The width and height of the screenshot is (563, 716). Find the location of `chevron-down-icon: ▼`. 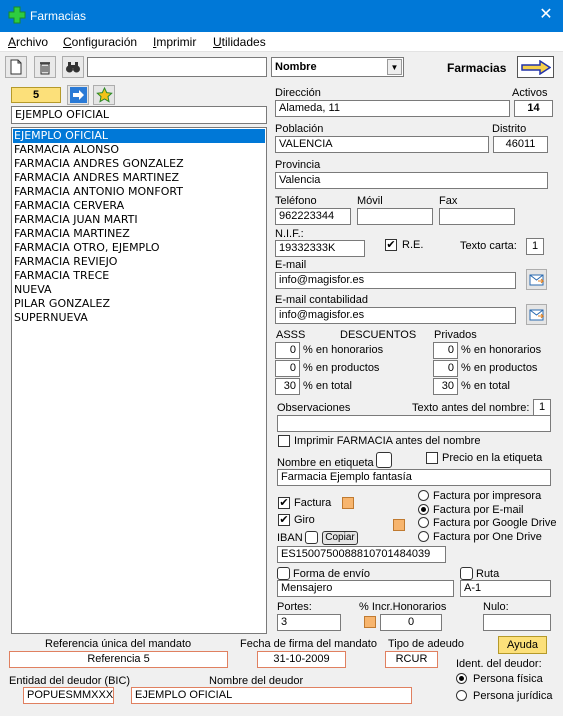

chevron-down-icon: ▼ is located at coordinates (394, 67).